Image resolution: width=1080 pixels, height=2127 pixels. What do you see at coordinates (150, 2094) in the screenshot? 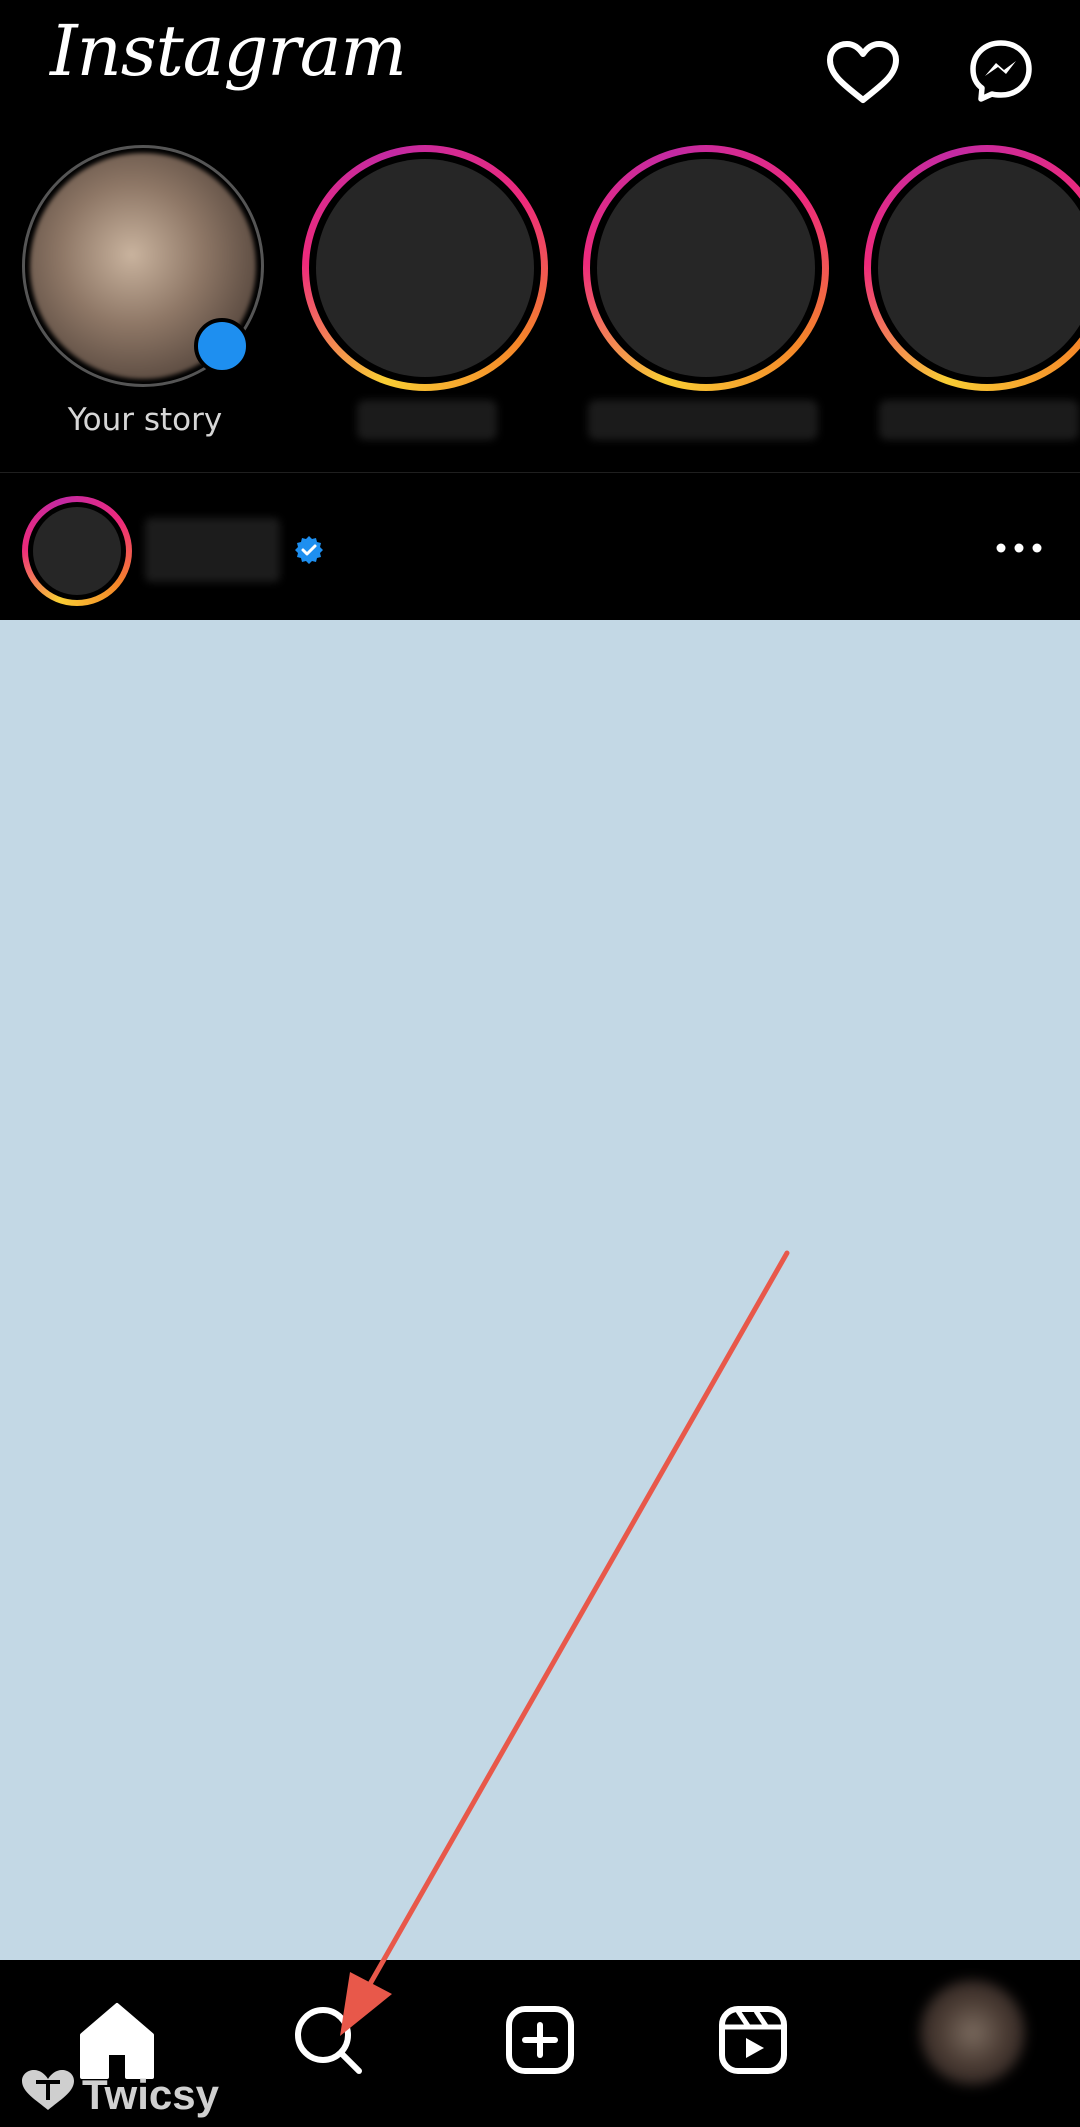
I see `watermark-text: Twicsy` at bounding box center [150, 2094].